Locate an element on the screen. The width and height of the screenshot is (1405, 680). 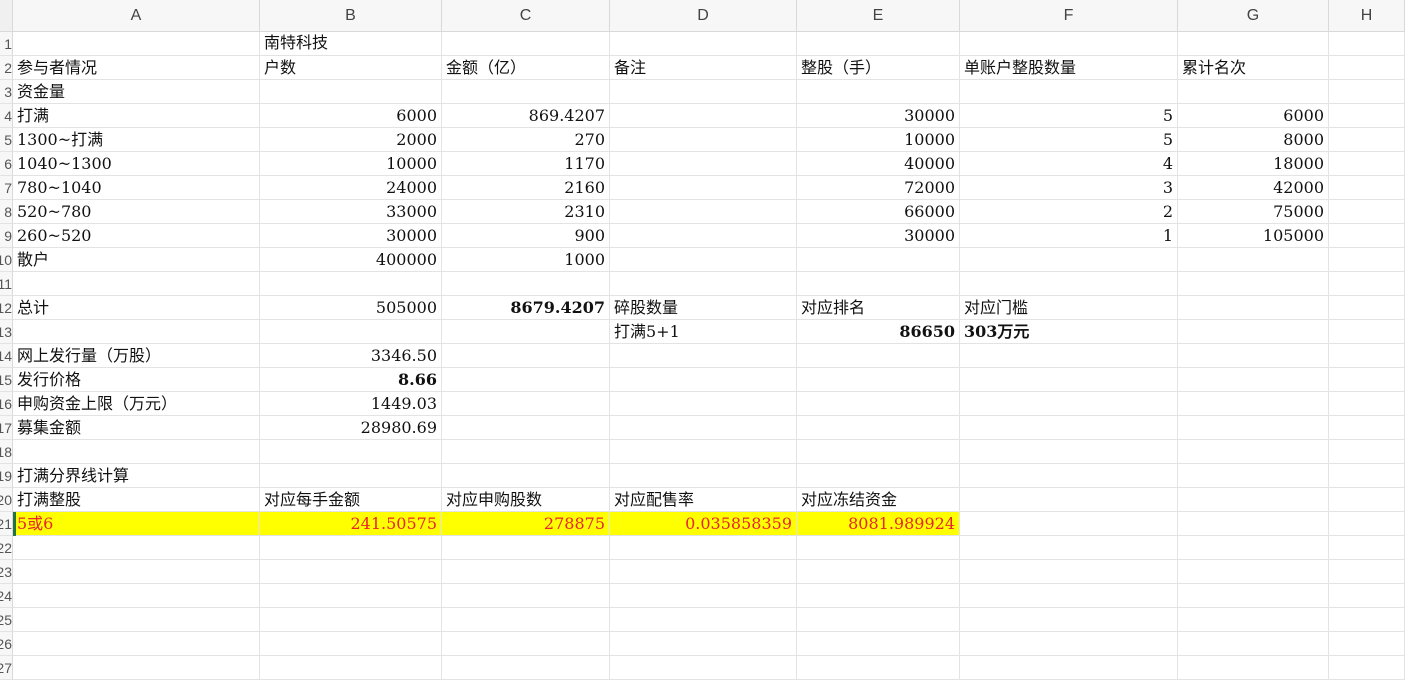
cell-a12: 总计 is located at coordinates (136, 308).